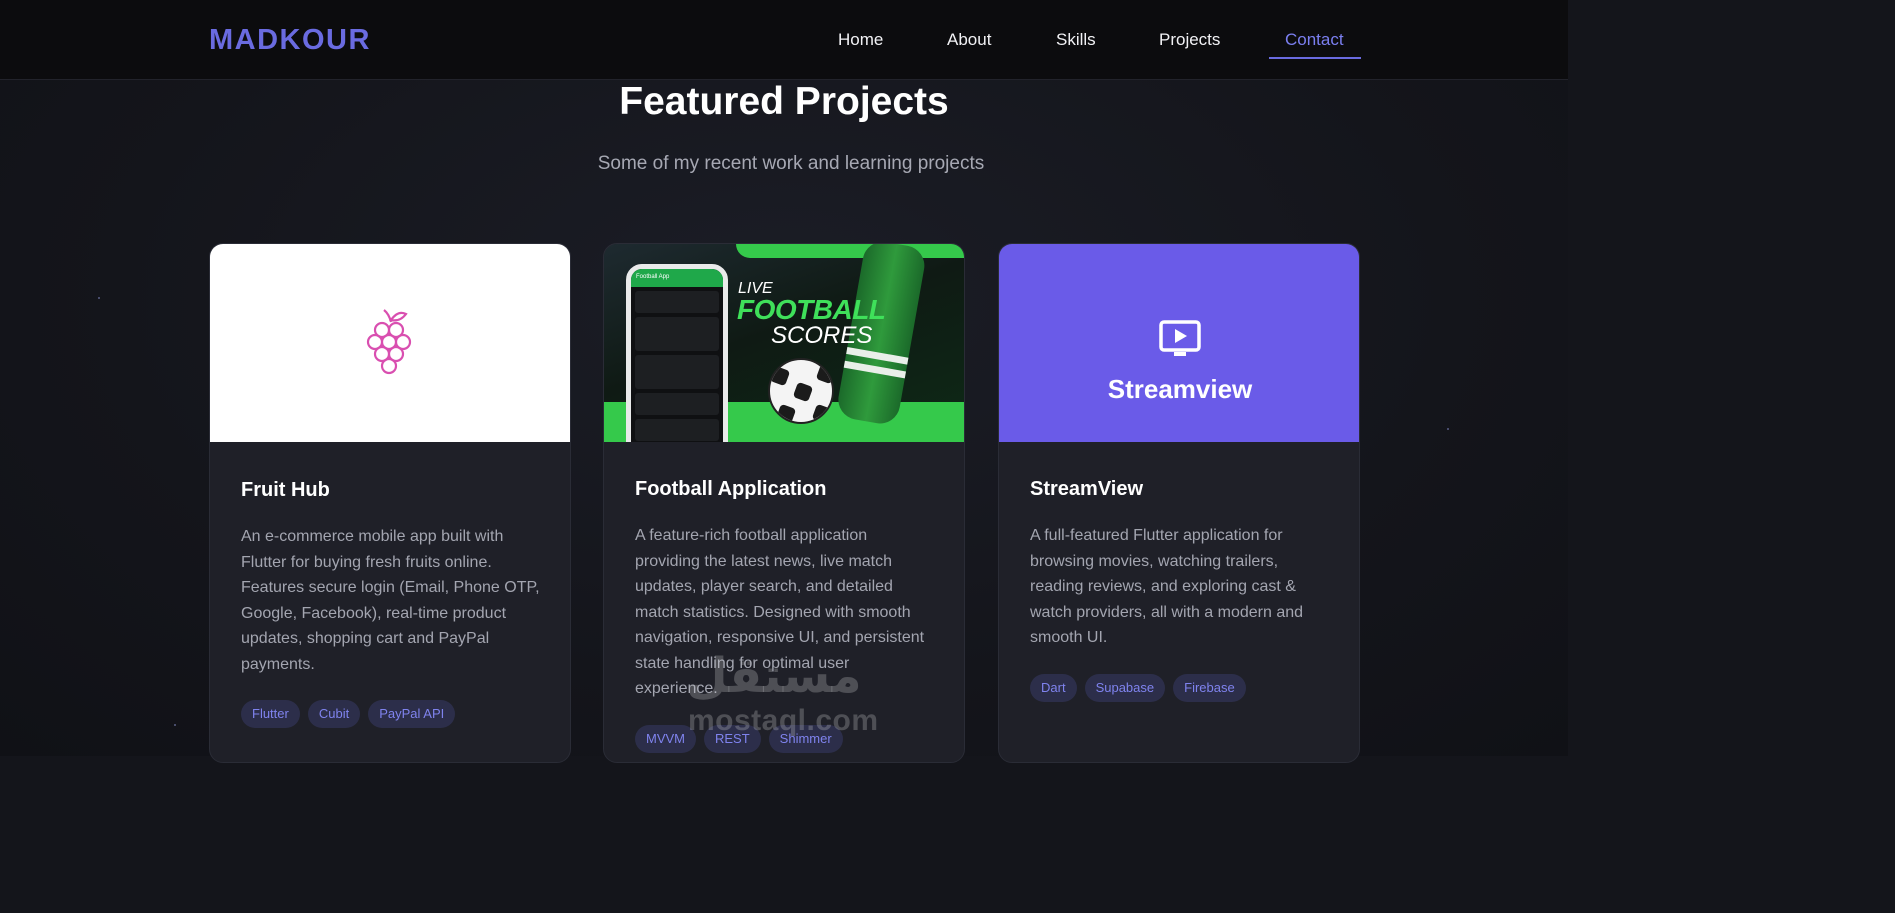  What do you see at coordinates (1180, 338) in the screenshot?
I see `play-screen-icon` at bounding box center [1180, 338].